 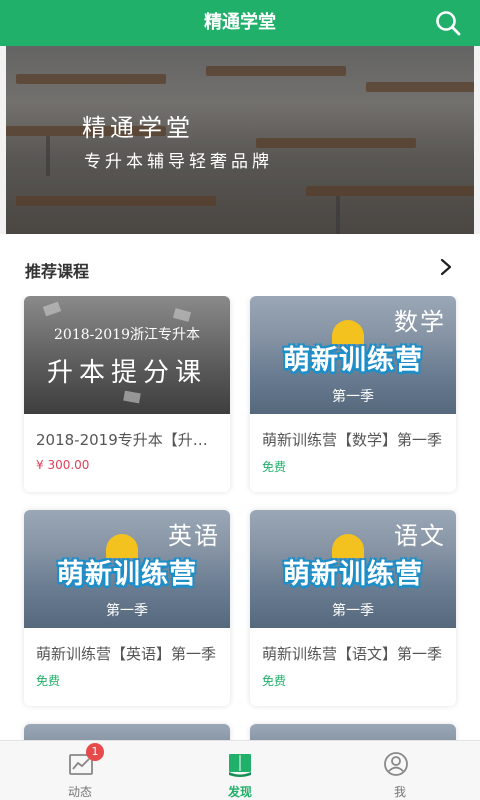 I want to click on course-card: 数学 萌新训练营 第一季 萌新训练营【数学】第一季 免费, so click(x=353, y=394).